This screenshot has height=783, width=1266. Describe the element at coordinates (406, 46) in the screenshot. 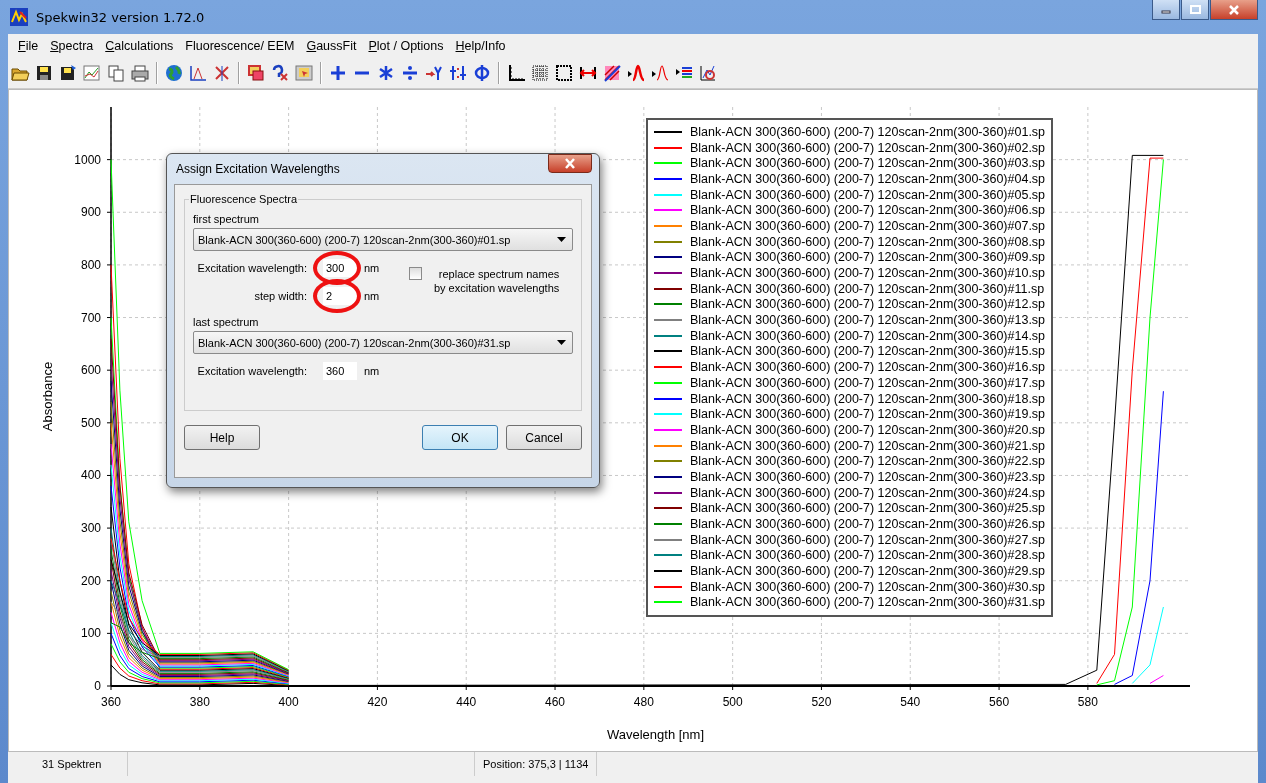

I see `menu-item: Plot / Options` at that location.